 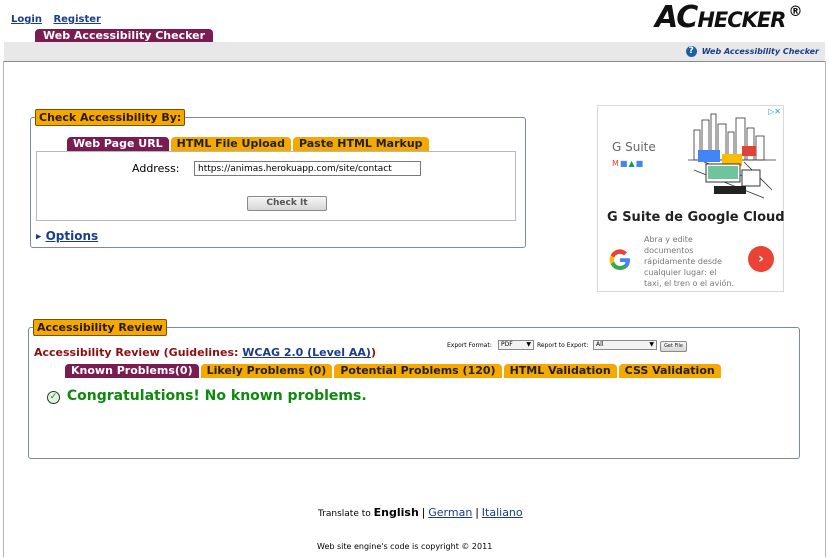 I want to click on help-link: ? Web Accessibility Checker, so click(x=752, y=51).